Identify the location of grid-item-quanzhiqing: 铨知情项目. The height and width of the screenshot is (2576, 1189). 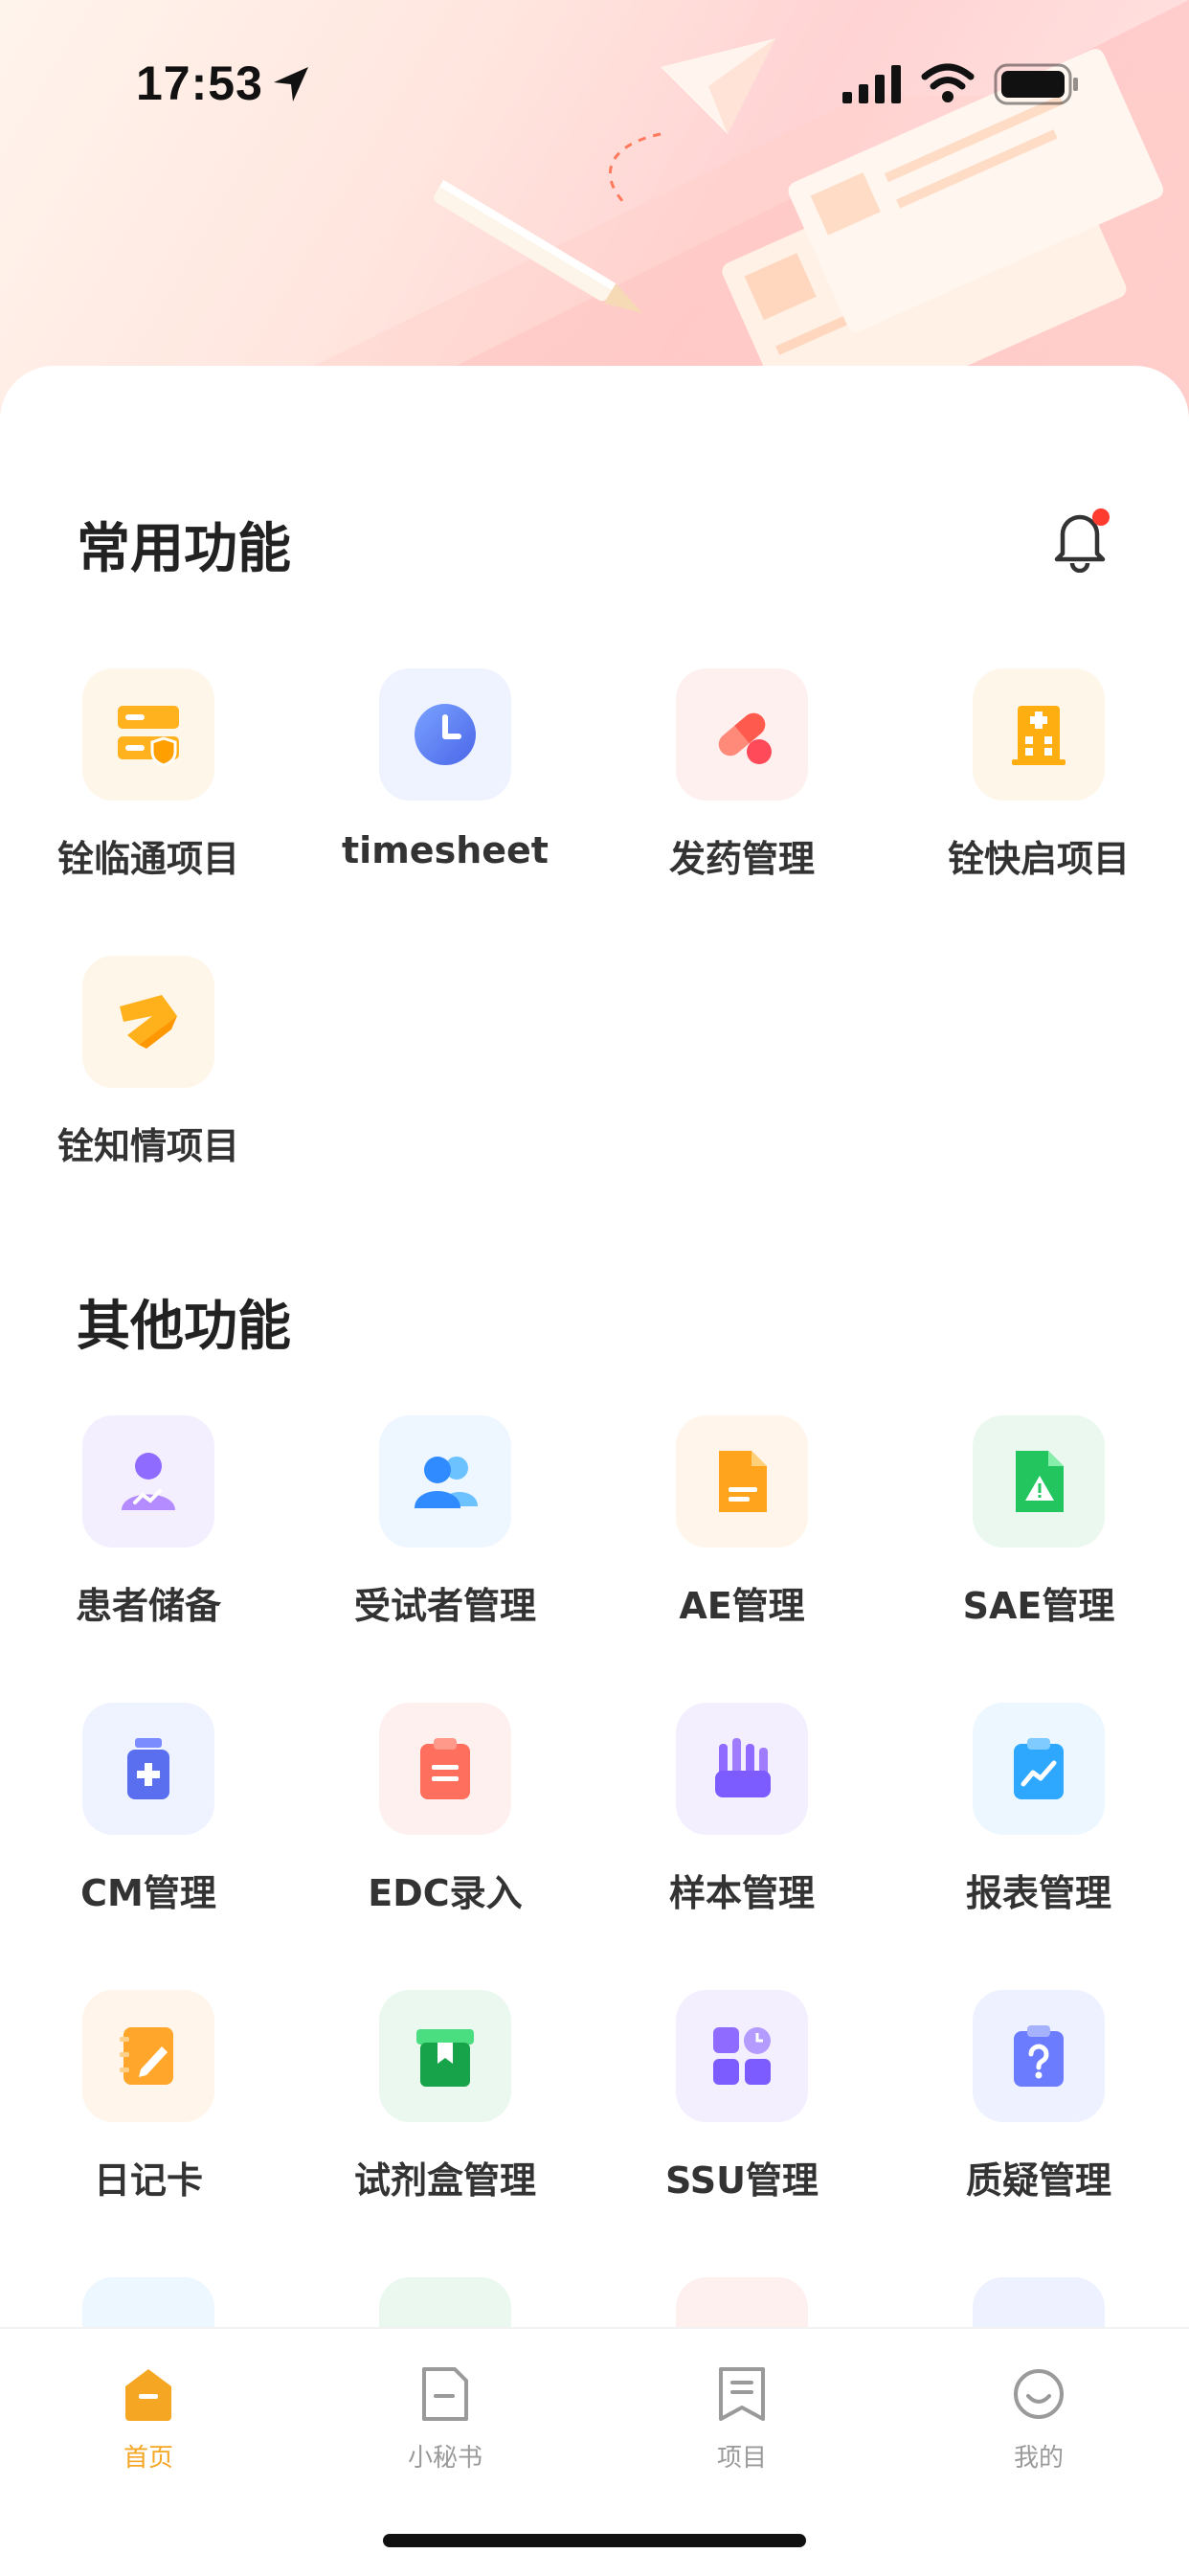
(148, 1061).